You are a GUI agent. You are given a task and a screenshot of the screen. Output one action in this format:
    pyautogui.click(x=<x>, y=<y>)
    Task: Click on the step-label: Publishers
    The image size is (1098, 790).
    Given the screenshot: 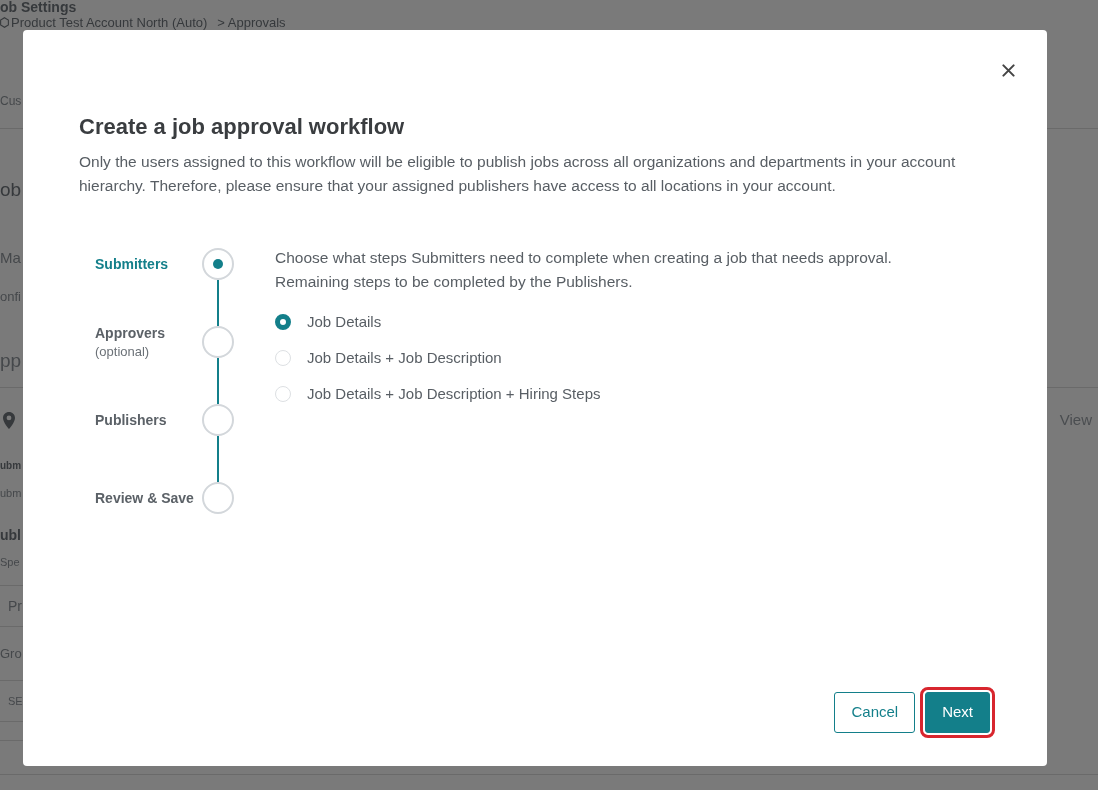 What is the action you would take?
    pyautogui.click(x=131, y=420)
    